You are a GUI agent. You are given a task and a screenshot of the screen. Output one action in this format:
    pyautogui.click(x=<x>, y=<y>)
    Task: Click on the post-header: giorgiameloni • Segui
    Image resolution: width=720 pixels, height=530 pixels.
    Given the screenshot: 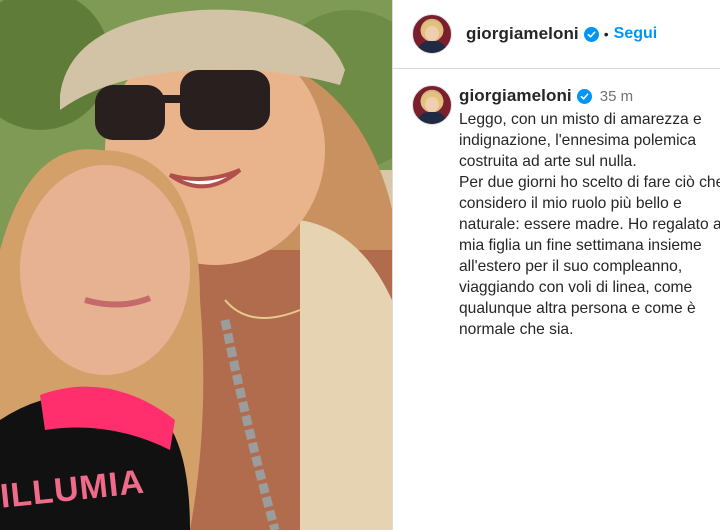 What is the action you would take?
    pyautogui.click(x=556, y=34)
    